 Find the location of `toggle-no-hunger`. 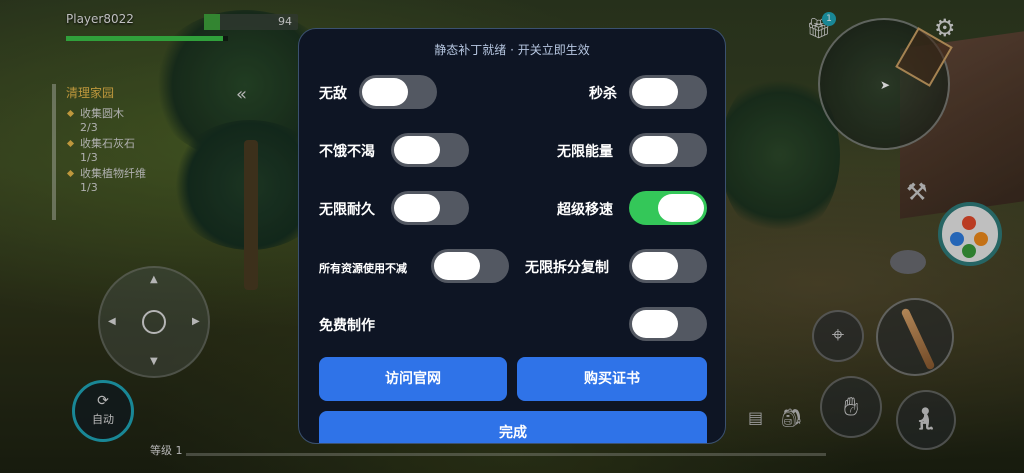

toggle-no-hunger is located at coordinates (430, 150).